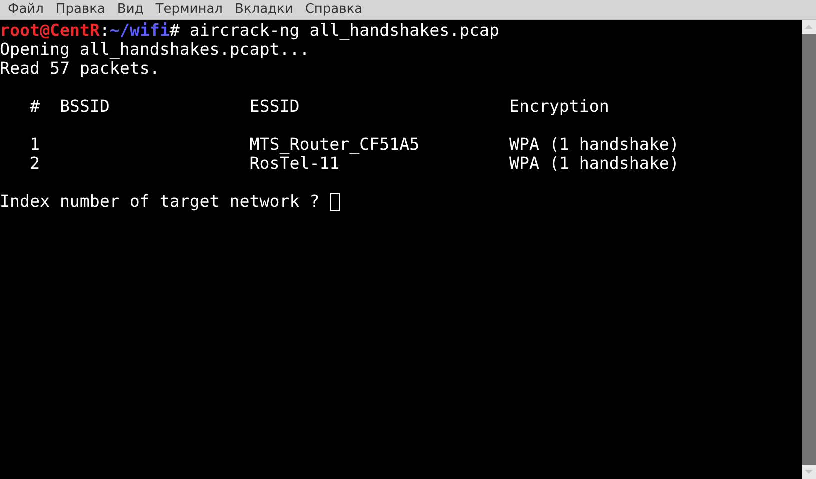 The width and height of the screenshot is (816, 479). I want to click on prompt-user-host: root@CentR, so click(50, 30).